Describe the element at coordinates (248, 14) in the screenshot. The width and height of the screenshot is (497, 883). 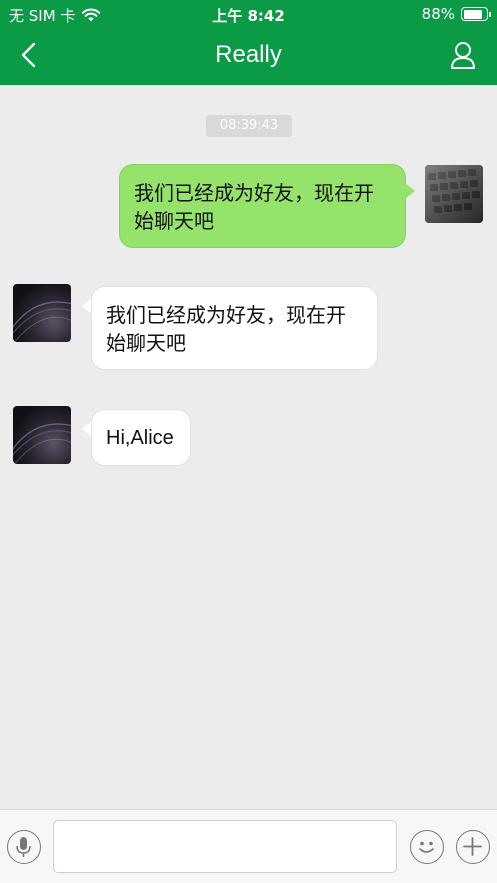
I see `status-bar: 无 SIM 卡 上午 8:42 88%` at that location.